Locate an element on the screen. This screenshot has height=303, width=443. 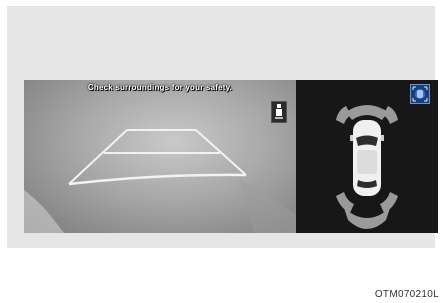
ground-marking is located at coordinates (44, 211).